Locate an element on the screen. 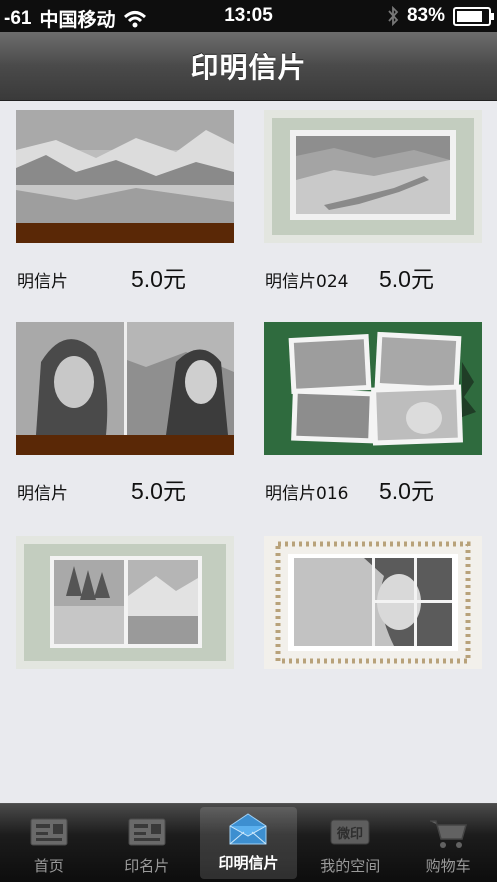  battery-percent: 83% is located at coordinates (425, 15).